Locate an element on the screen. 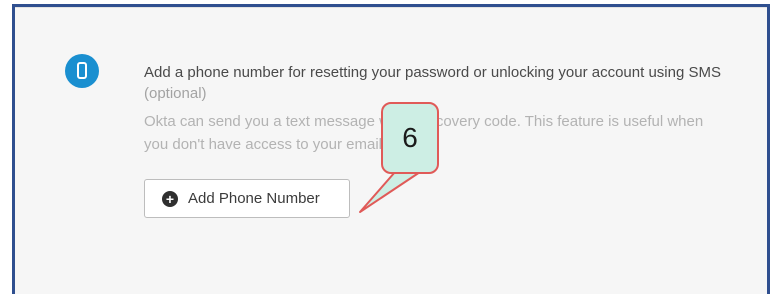  plus-circle-icon: + is located at coordinates (170, 198).